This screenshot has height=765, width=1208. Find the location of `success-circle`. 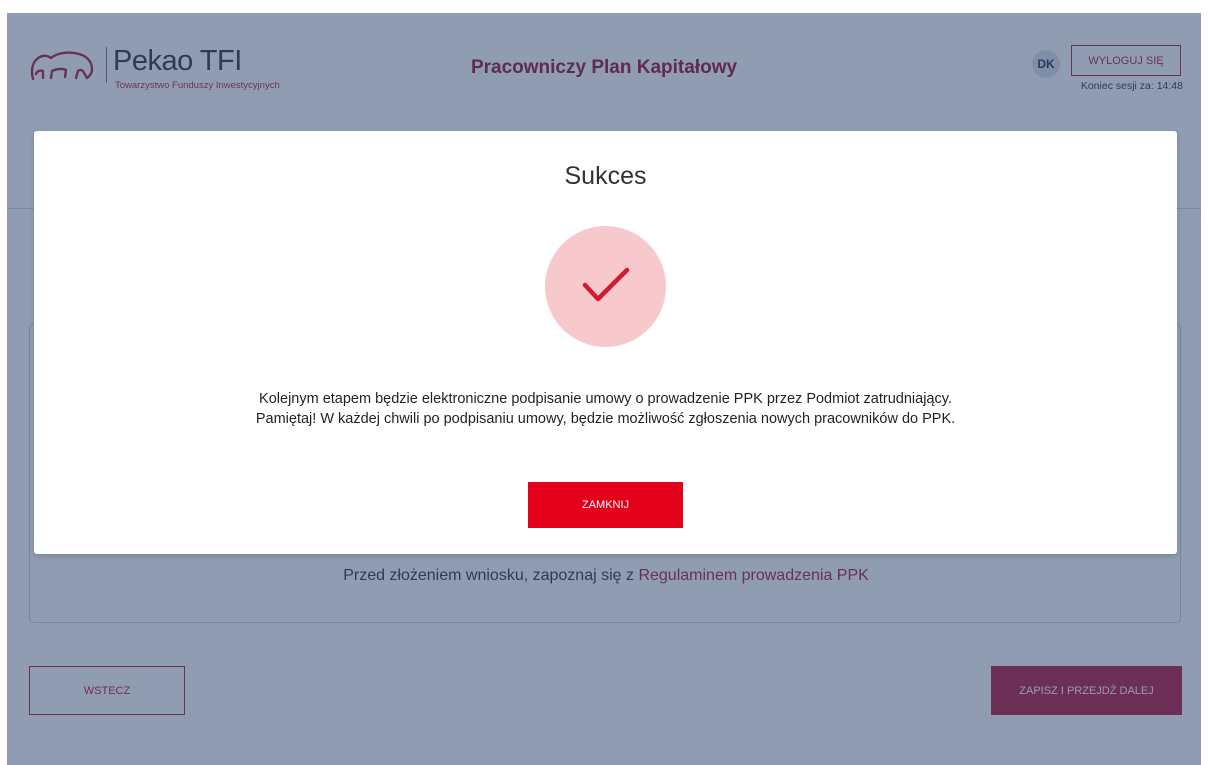

success-circle is located at coordinates (605, 286).